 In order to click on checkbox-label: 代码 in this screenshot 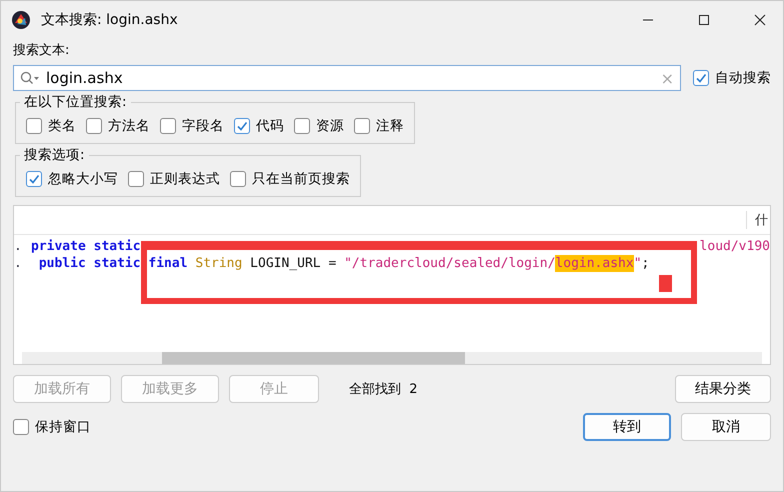, I will do `click(270, 126)`.